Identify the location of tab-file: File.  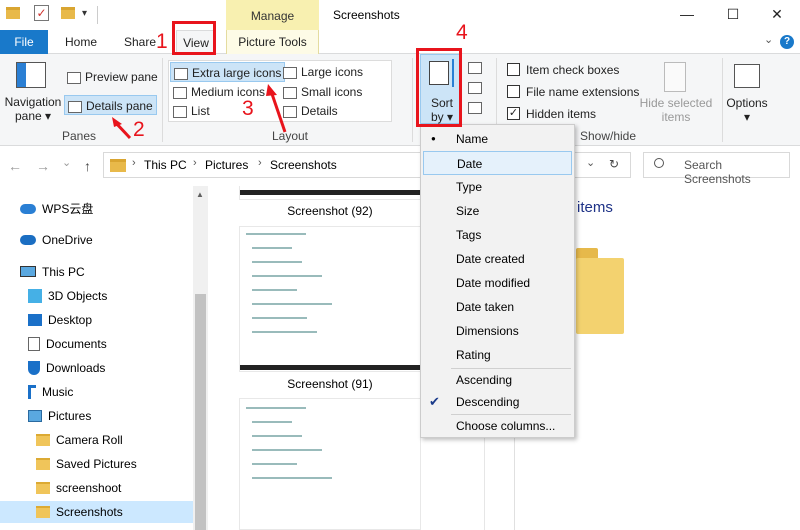
(24, 42).